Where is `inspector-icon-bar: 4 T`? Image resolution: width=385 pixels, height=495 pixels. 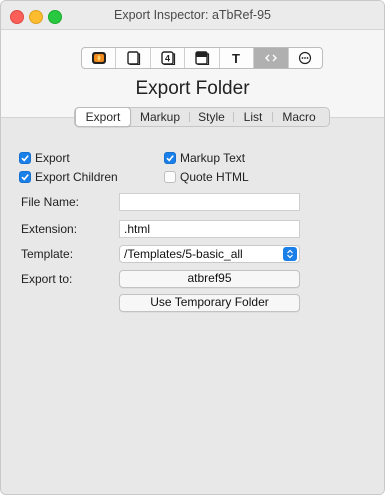 inspector-icon-bar: 4 T is located at coordinates (202, 58).